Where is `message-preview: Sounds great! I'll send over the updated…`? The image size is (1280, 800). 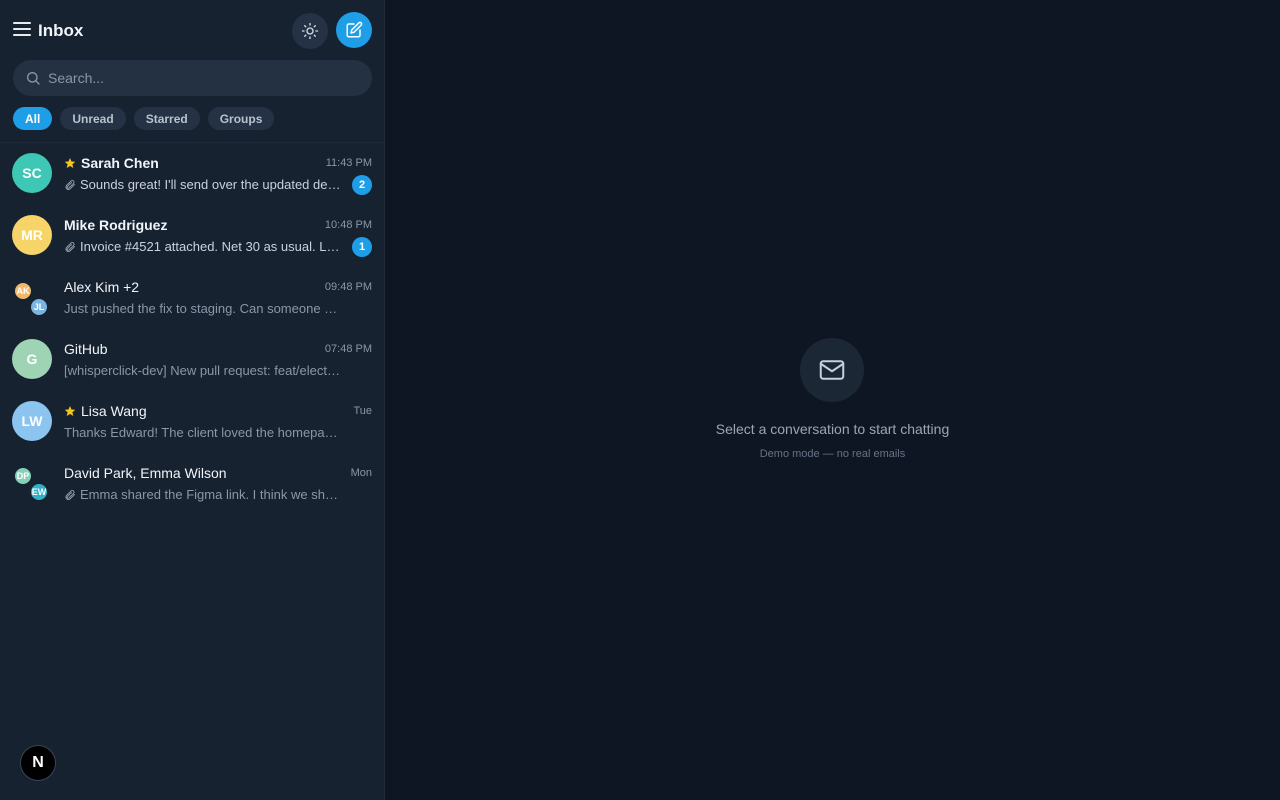 message-preview: Sounds great! I'll send over the updated… is located at coordinates (204, 184).